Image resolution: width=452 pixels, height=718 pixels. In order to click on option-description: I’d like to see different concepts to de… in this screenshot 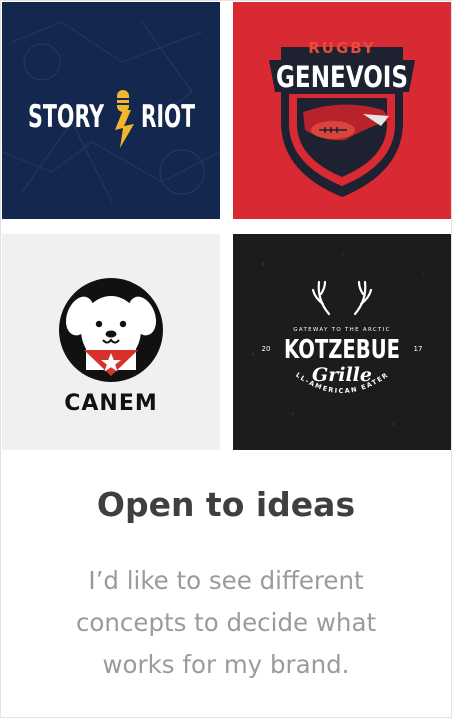, I will do `click(226, 622)`.